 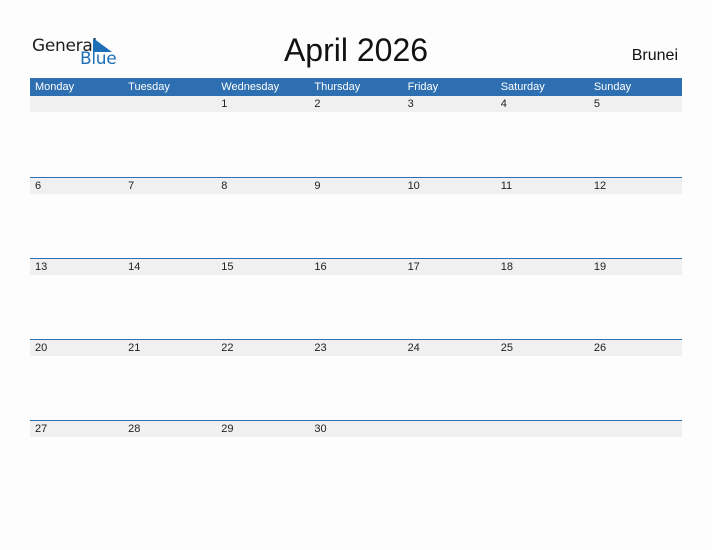 What do you see at coordinates (542, 104) in the screenshot?
I see `day-number: 4` at bounding box center [542, 104].